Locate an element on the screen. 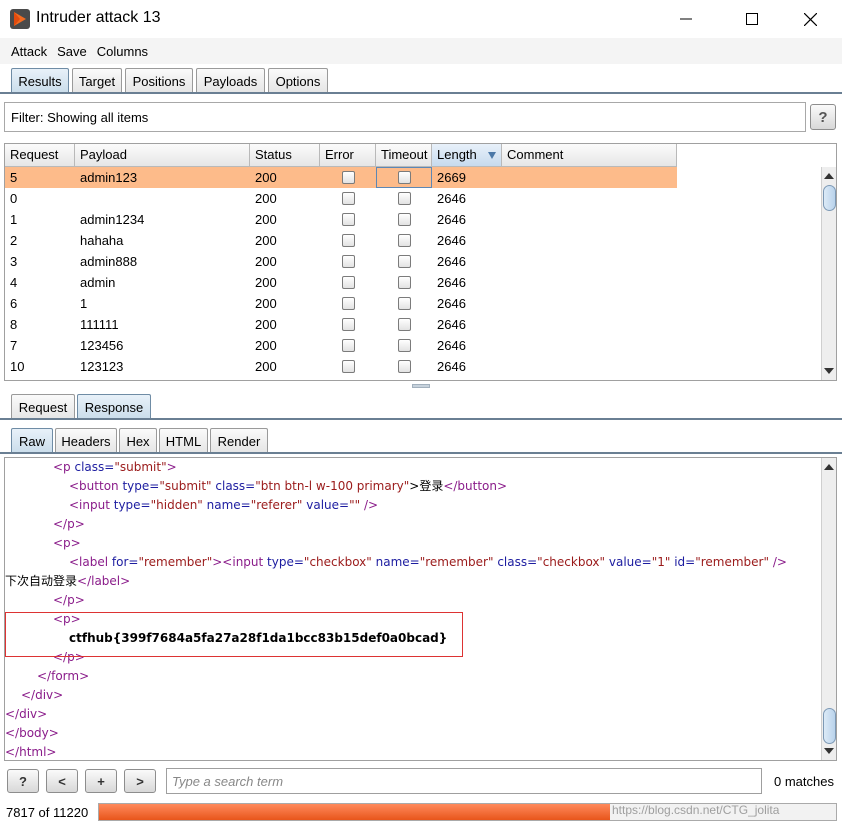 This screenshot has height=826, width=842. menu-bar: Attack Save Columns is located at coordinates (421, 51).